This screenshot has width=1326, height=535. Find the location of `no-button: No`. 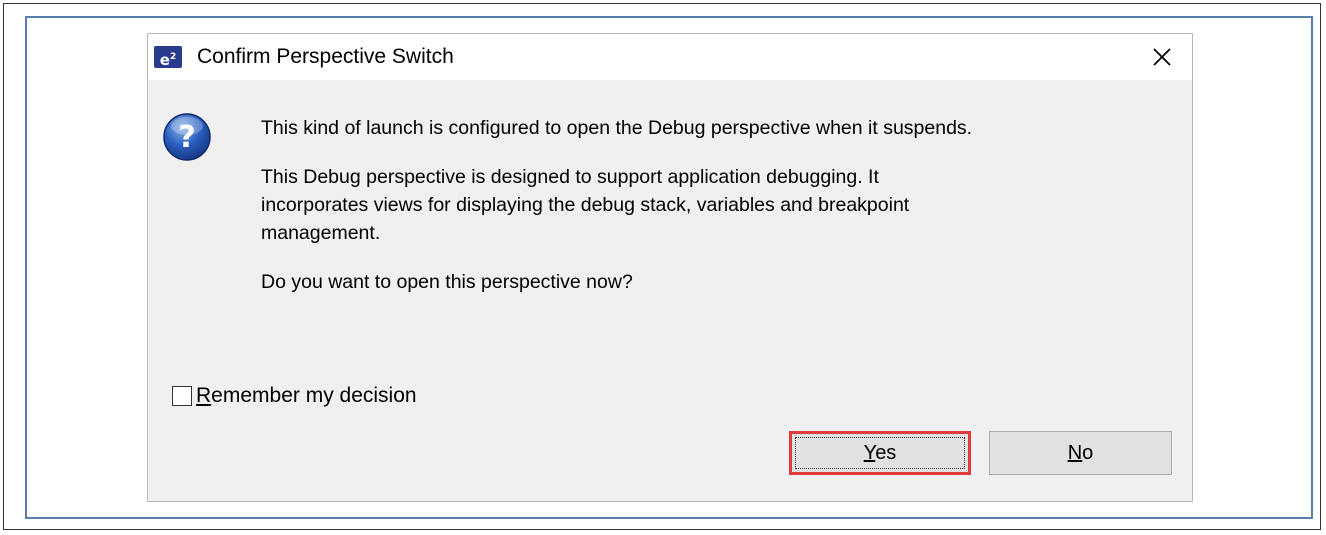

no-button: No is located at coordinates (1080, 453).